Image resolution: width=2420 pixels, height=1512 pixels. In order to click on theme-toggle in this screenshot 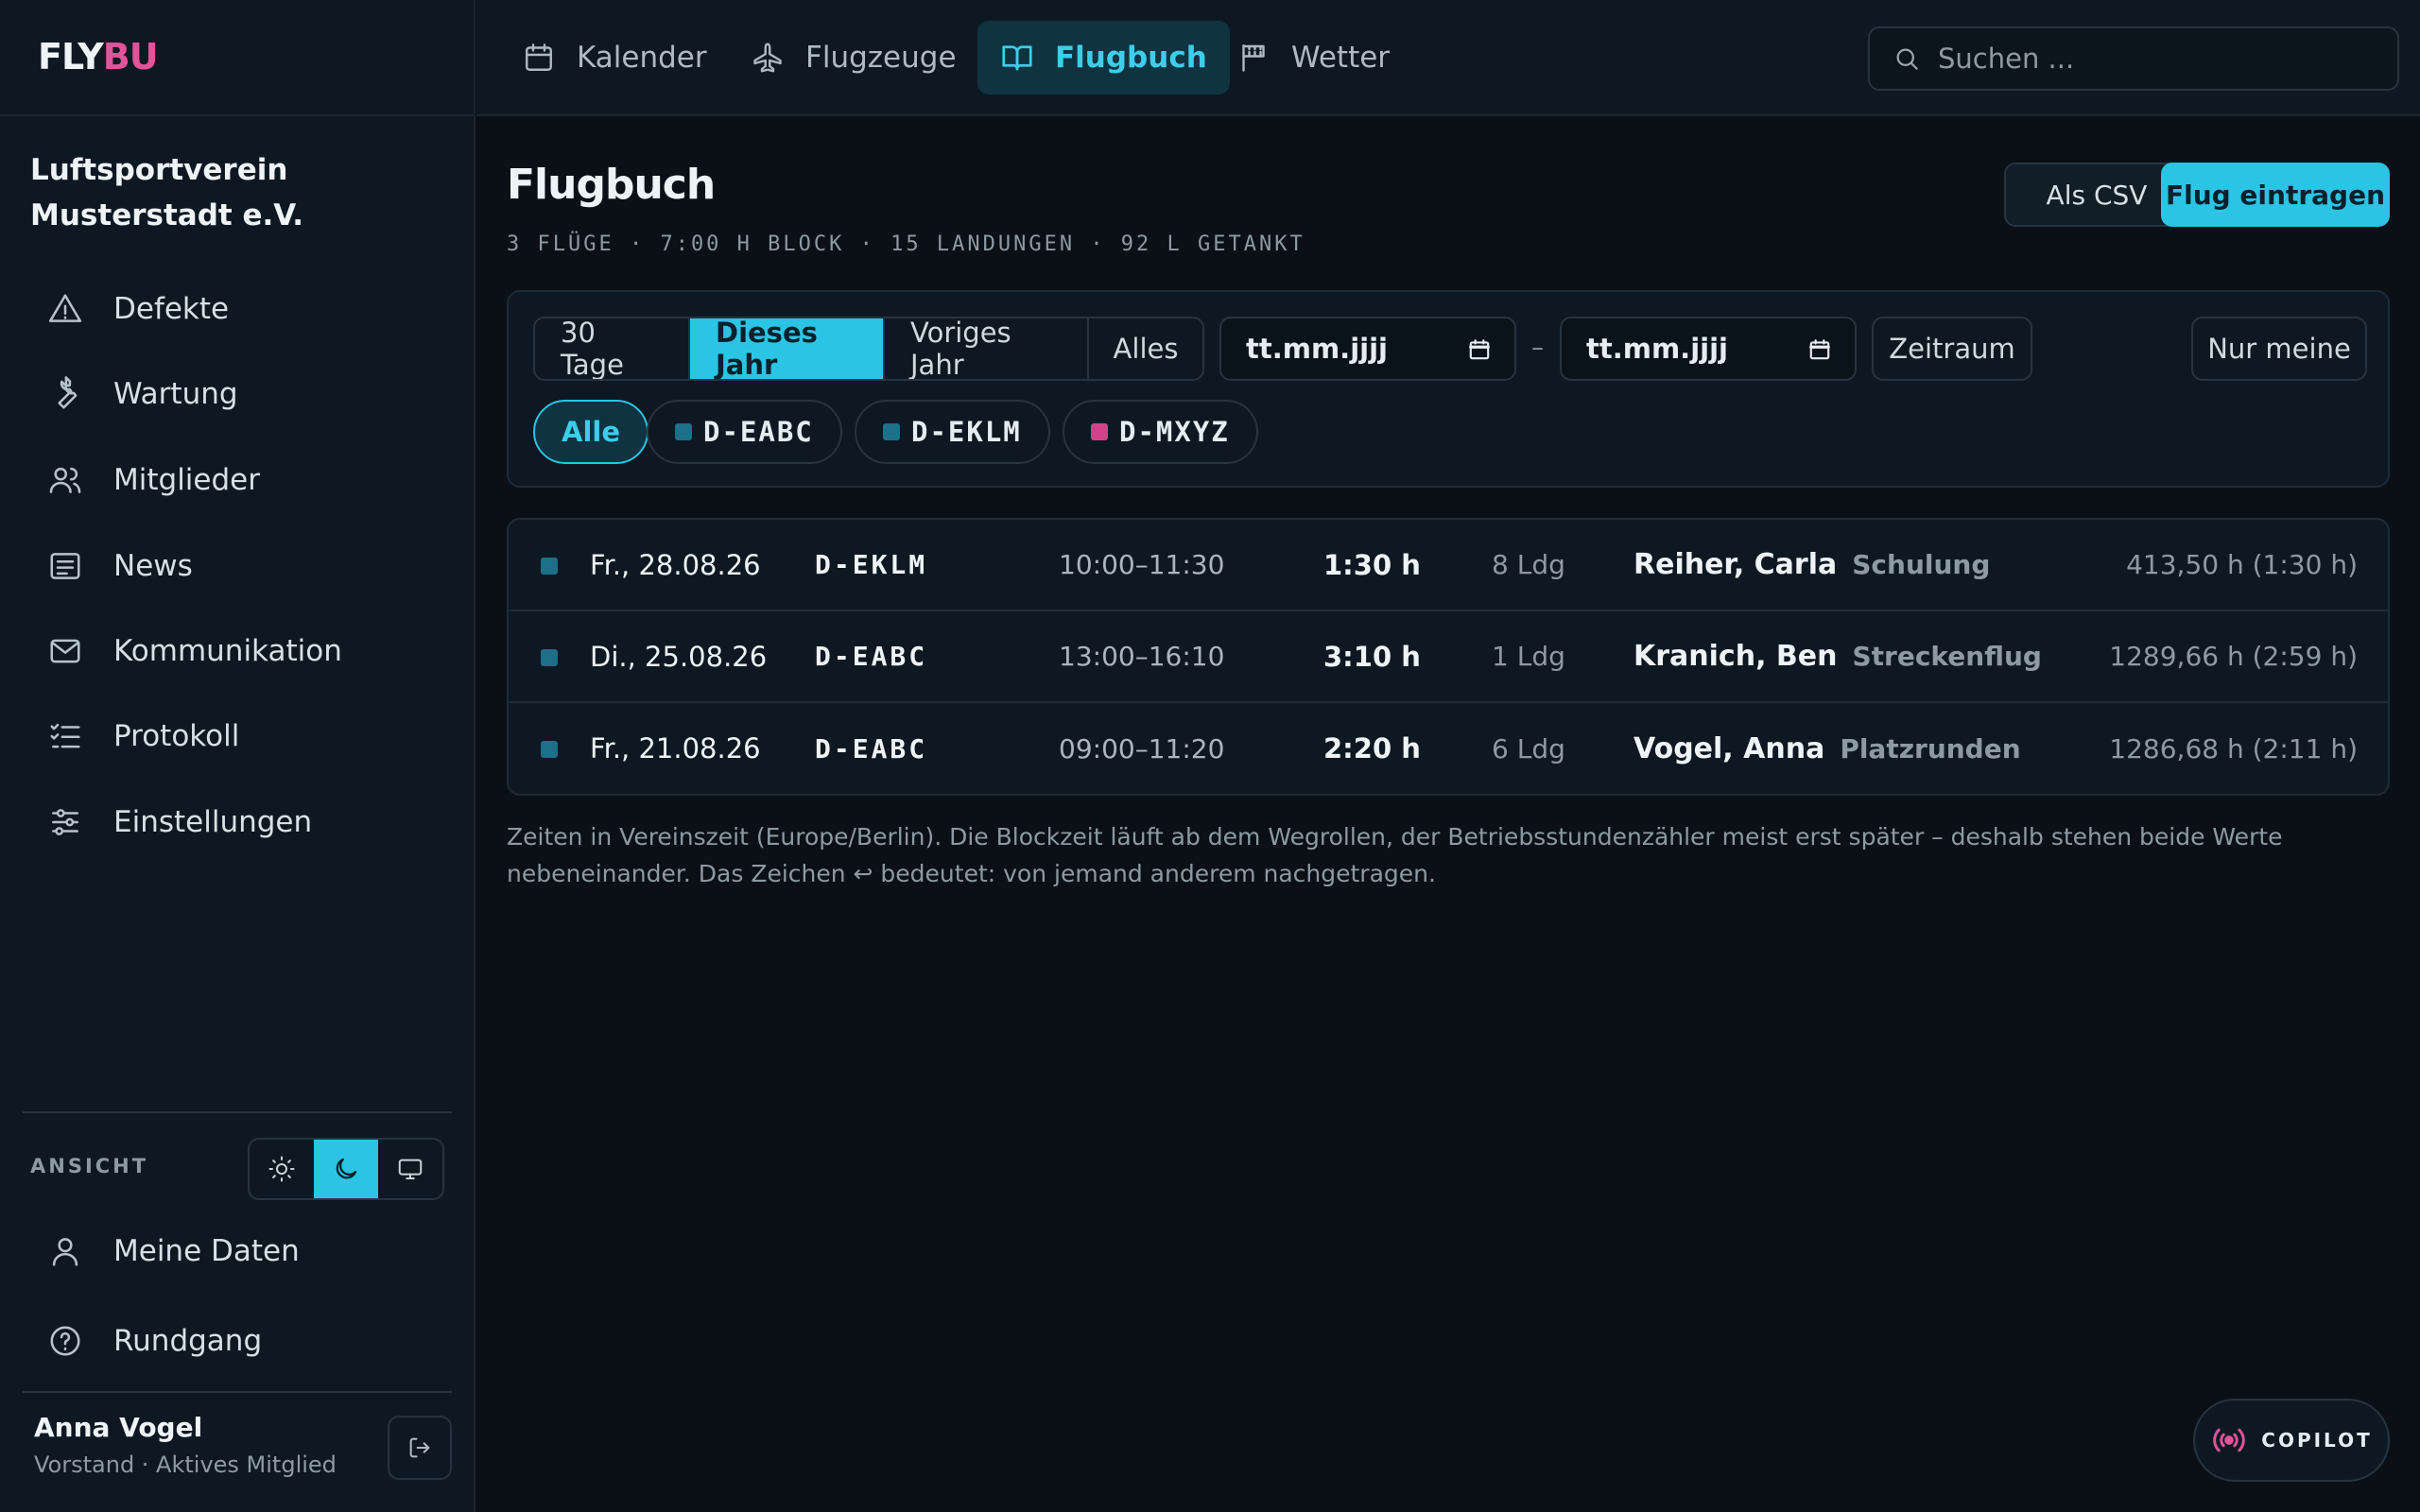, I will do `click(346, 1169)`.